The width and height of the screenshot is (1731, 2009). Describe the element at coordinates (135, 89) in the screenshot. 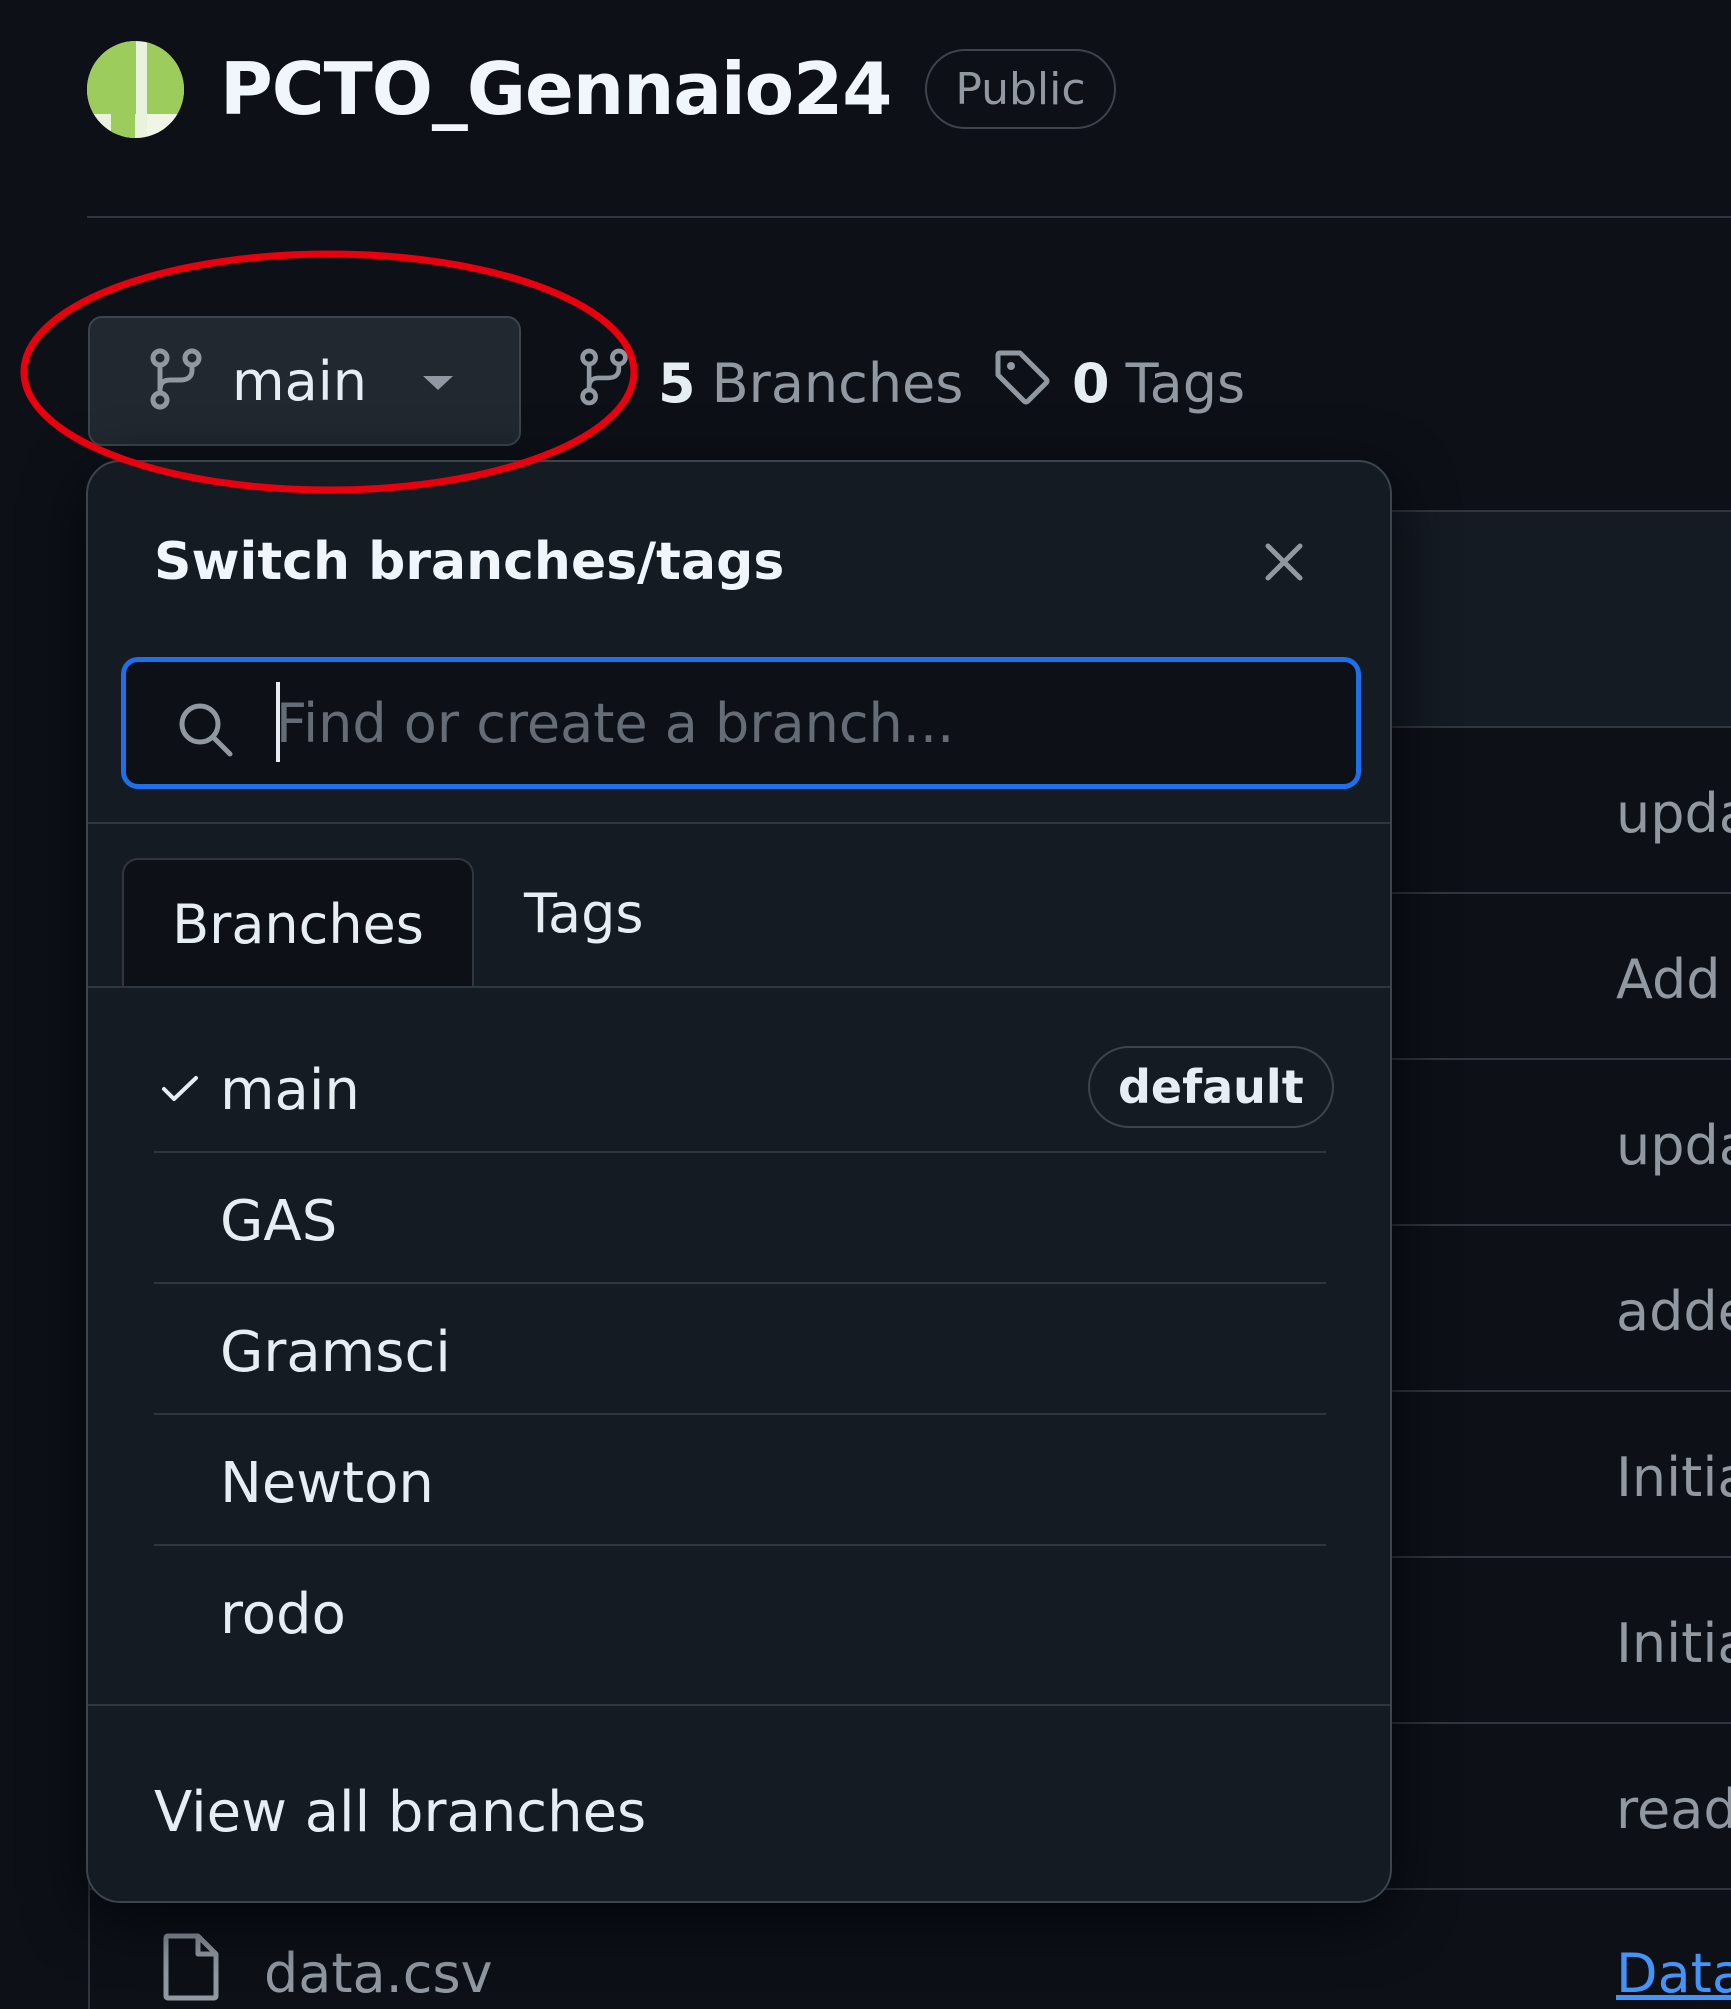

I see `owner-avatar` at that location.